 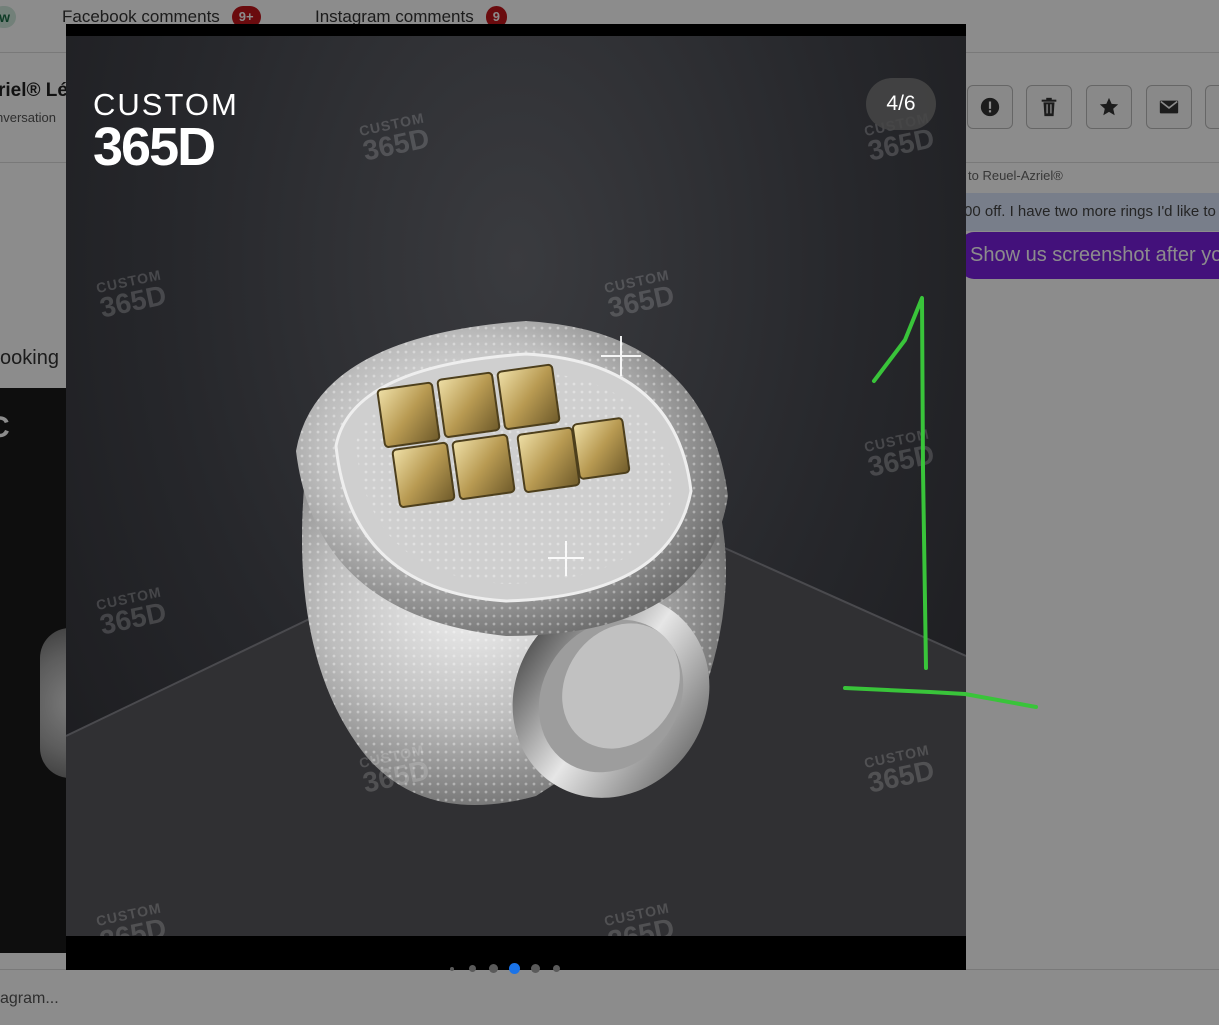 I want to click on logo-bottom-text: 365D, so click(x=154, y=147).